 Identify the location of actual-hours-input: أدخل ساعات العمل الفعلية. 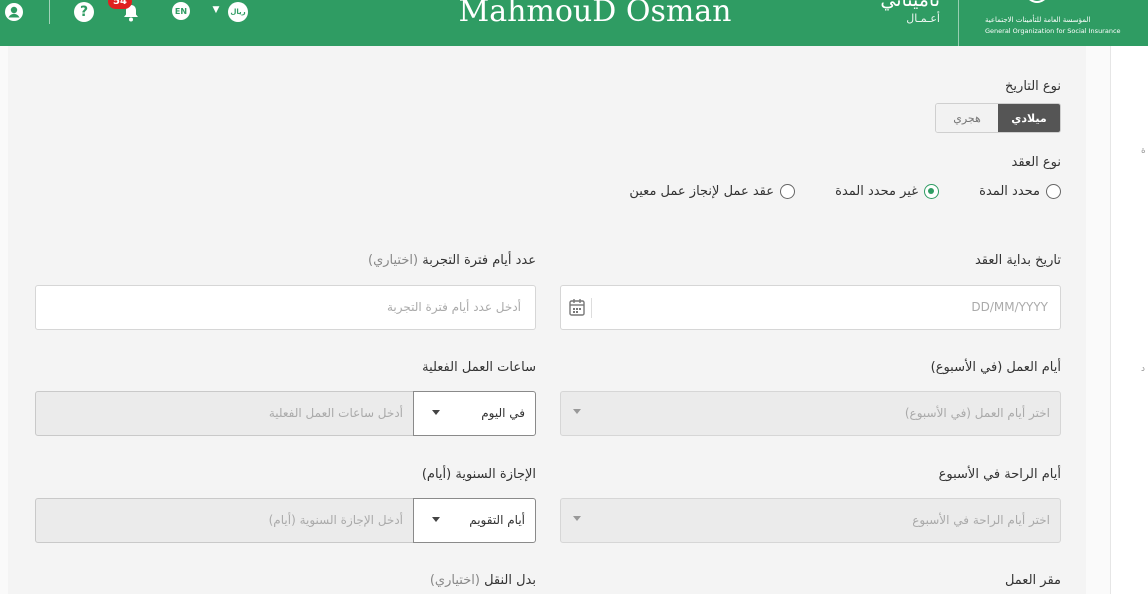
(224, 413).